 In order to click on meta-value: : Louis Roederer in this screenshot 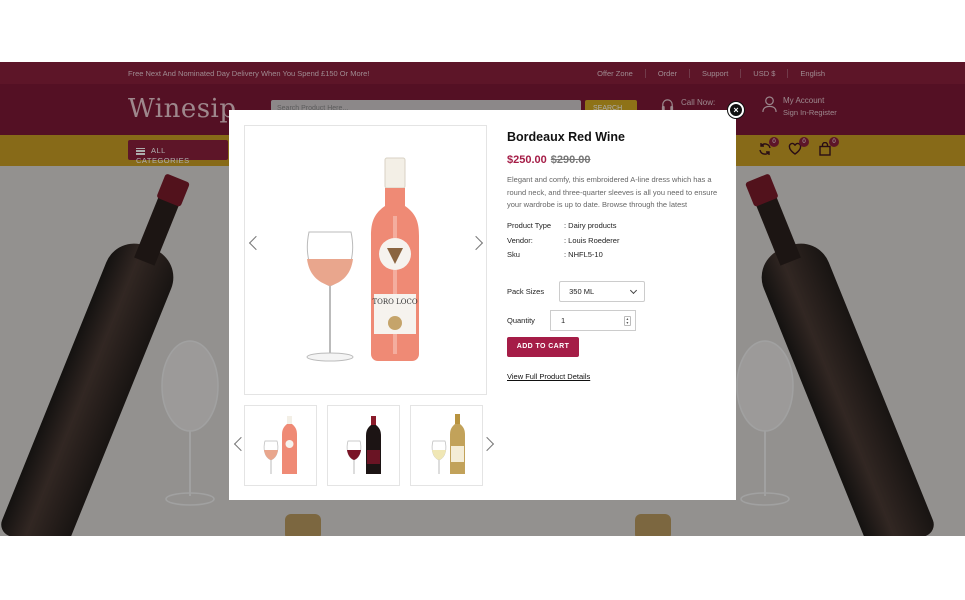, I will do `click(592, 240)`.